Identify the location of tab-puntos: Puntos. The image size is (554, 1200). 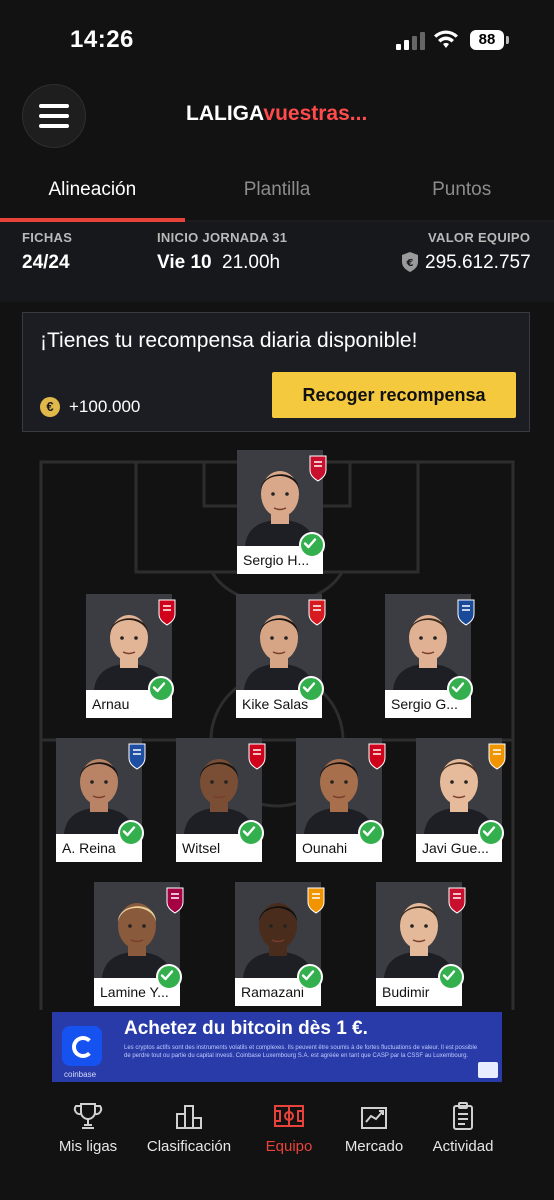
(461, 190).